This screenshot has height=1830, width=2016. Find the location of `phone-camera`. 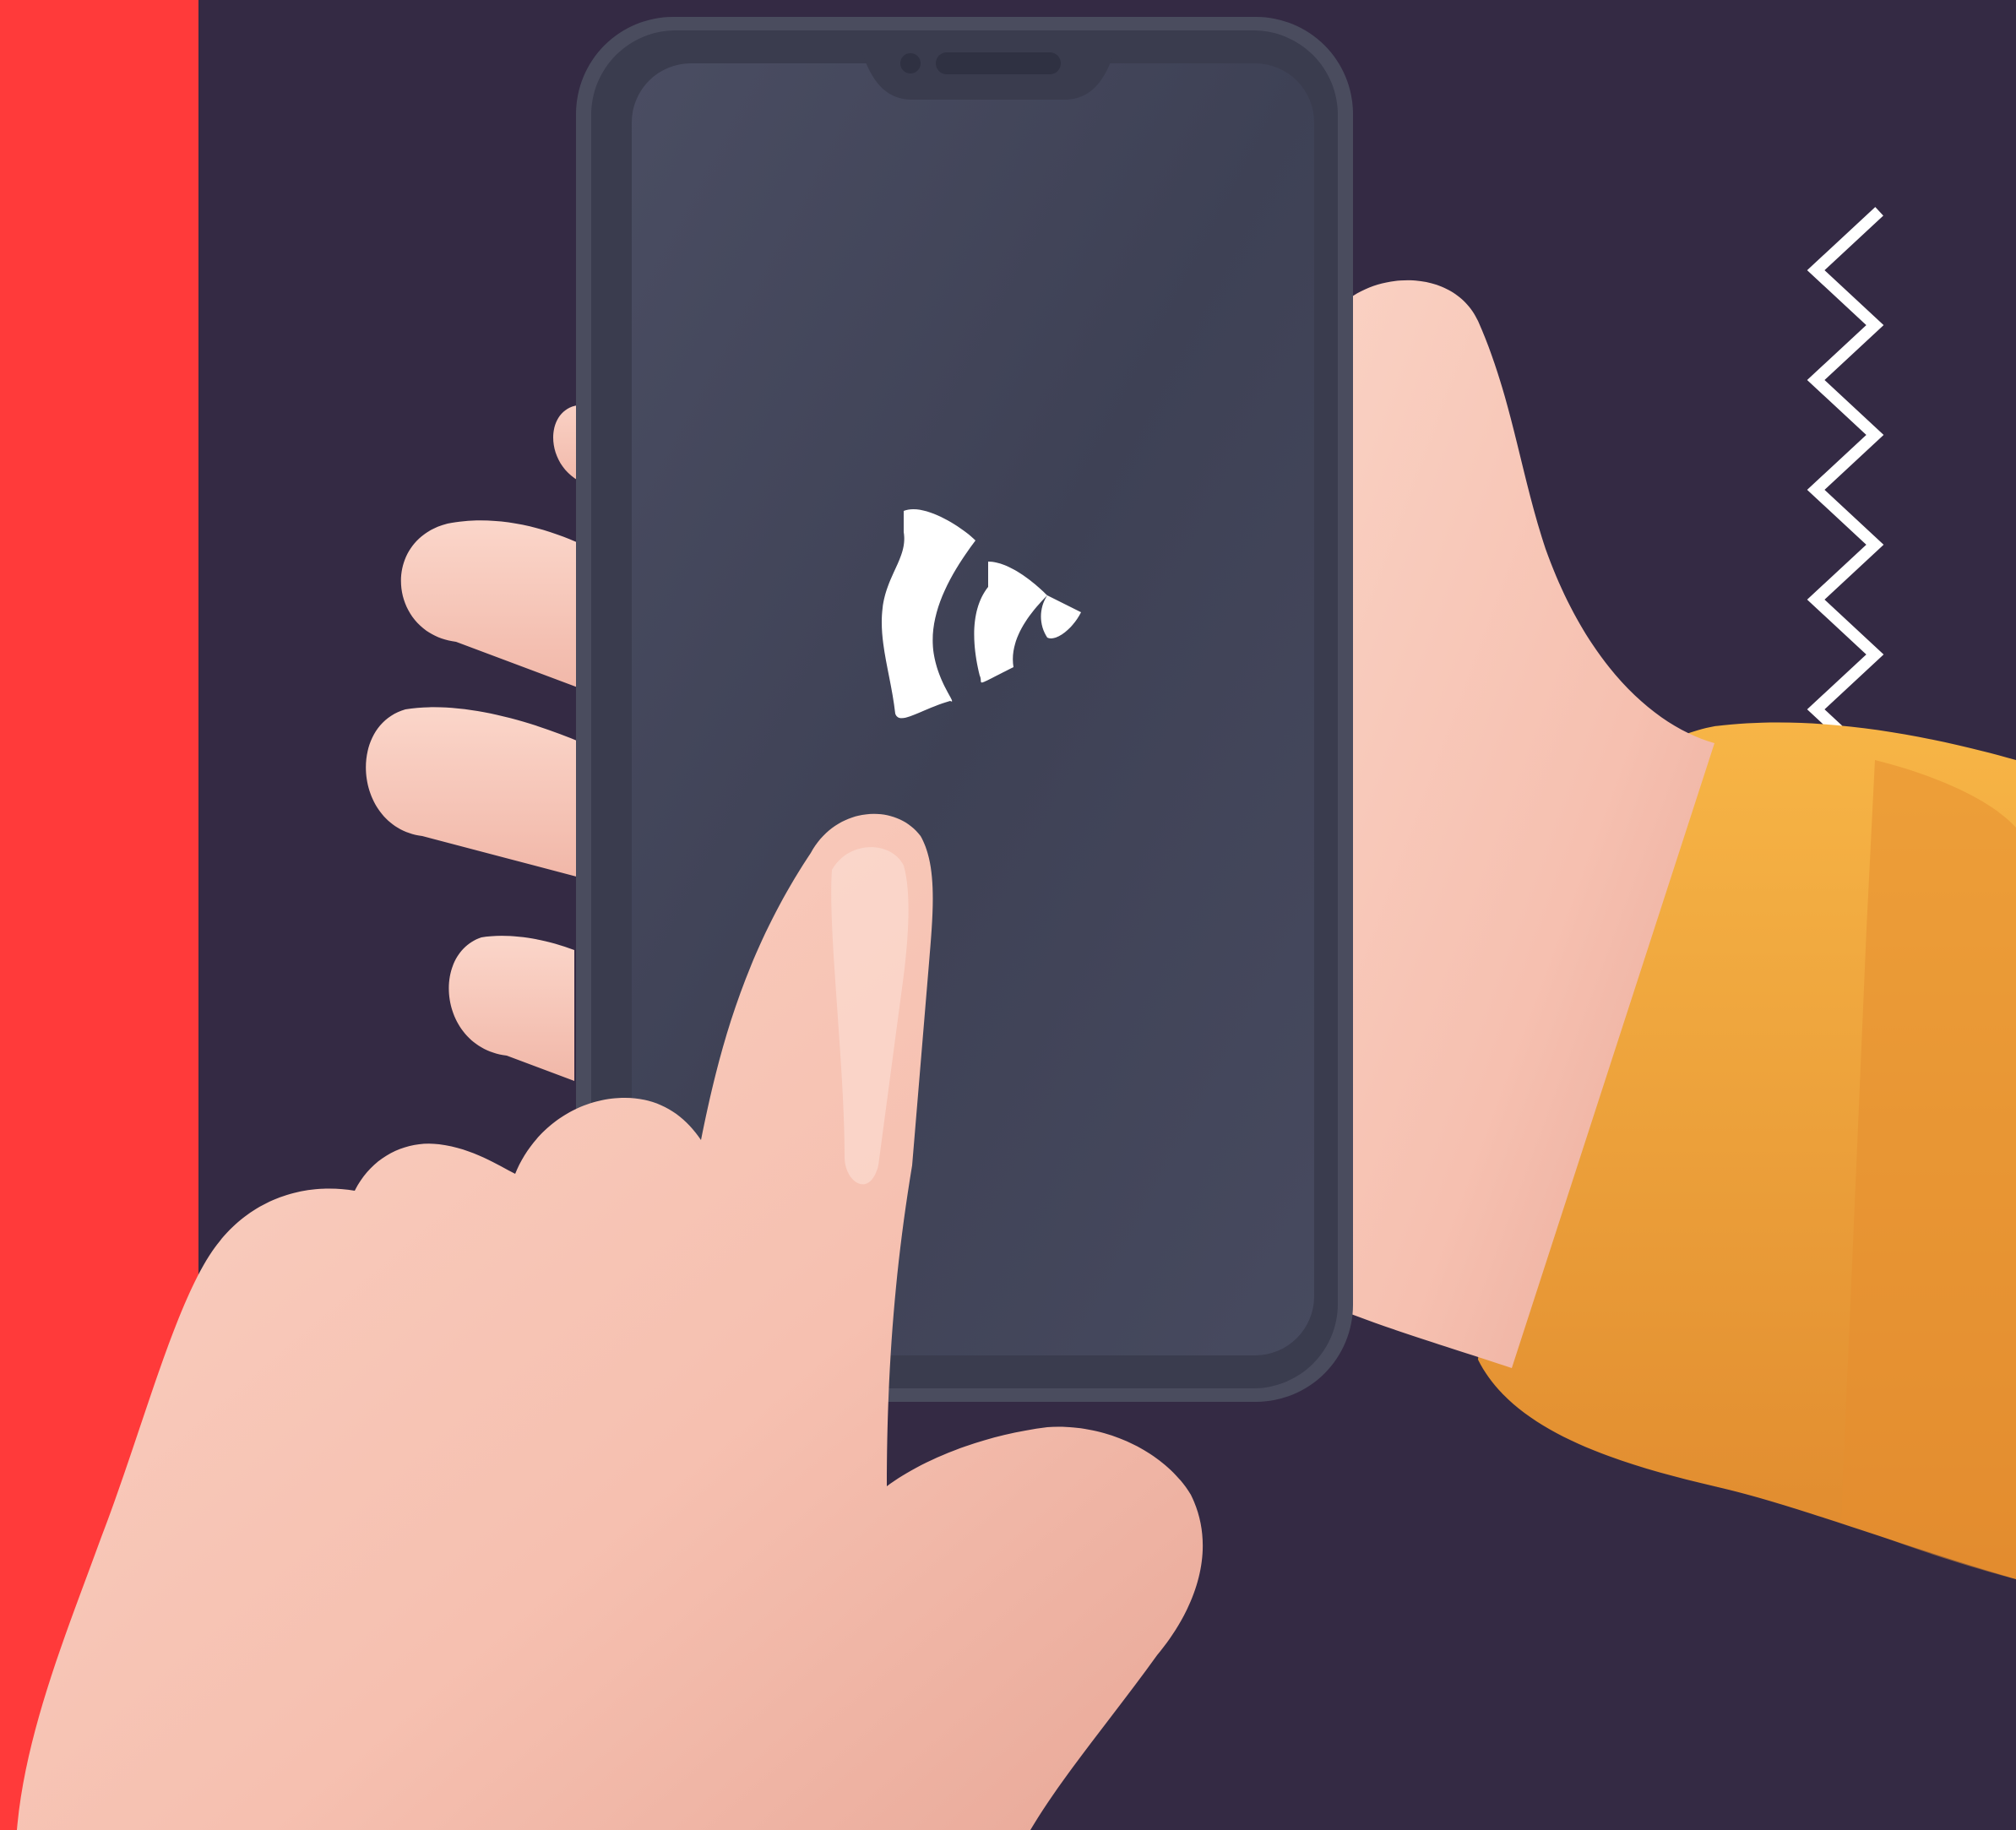

phone-camera is located at coordinates (910, 63).